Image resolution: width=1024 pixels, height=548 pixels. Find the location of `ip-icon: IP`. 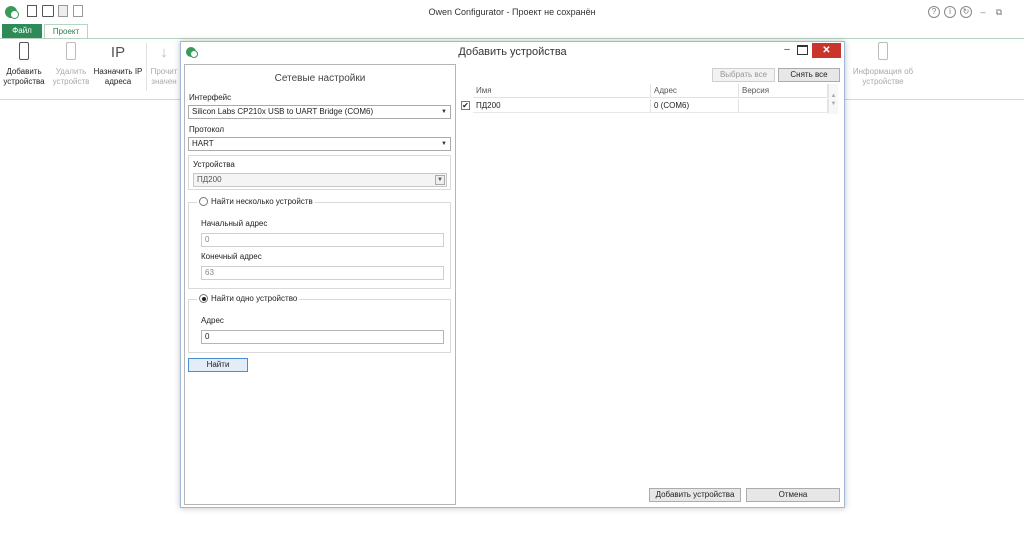

ip-icon: IP is located at coordinates (118, 52).